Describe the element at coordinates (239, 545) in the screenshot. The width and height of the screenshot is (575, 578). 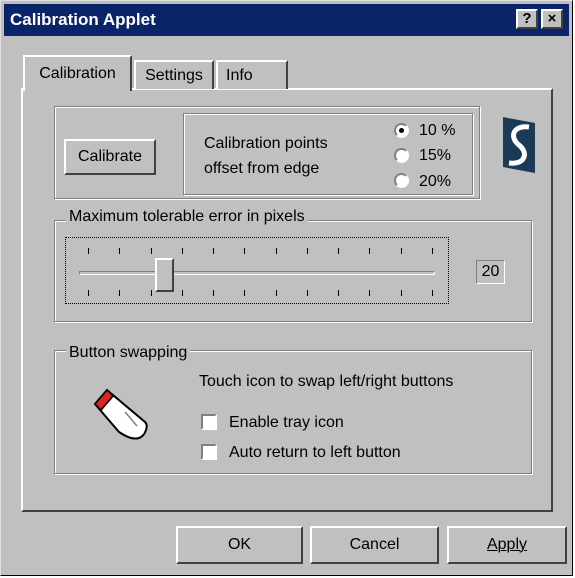
I see `ok-button: OK` at that location.